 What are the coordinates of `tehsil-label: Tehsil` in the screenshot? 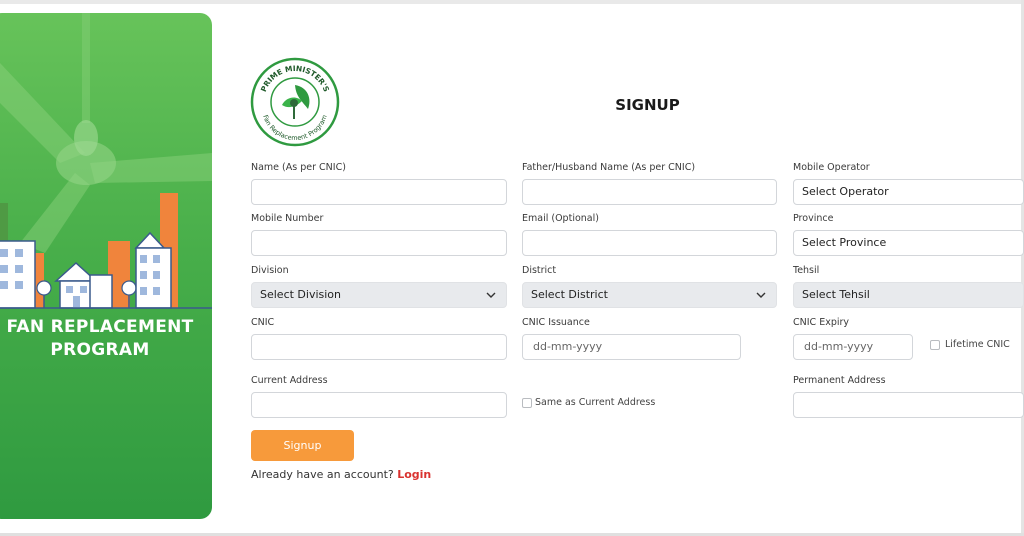 It's located at (806, 270).